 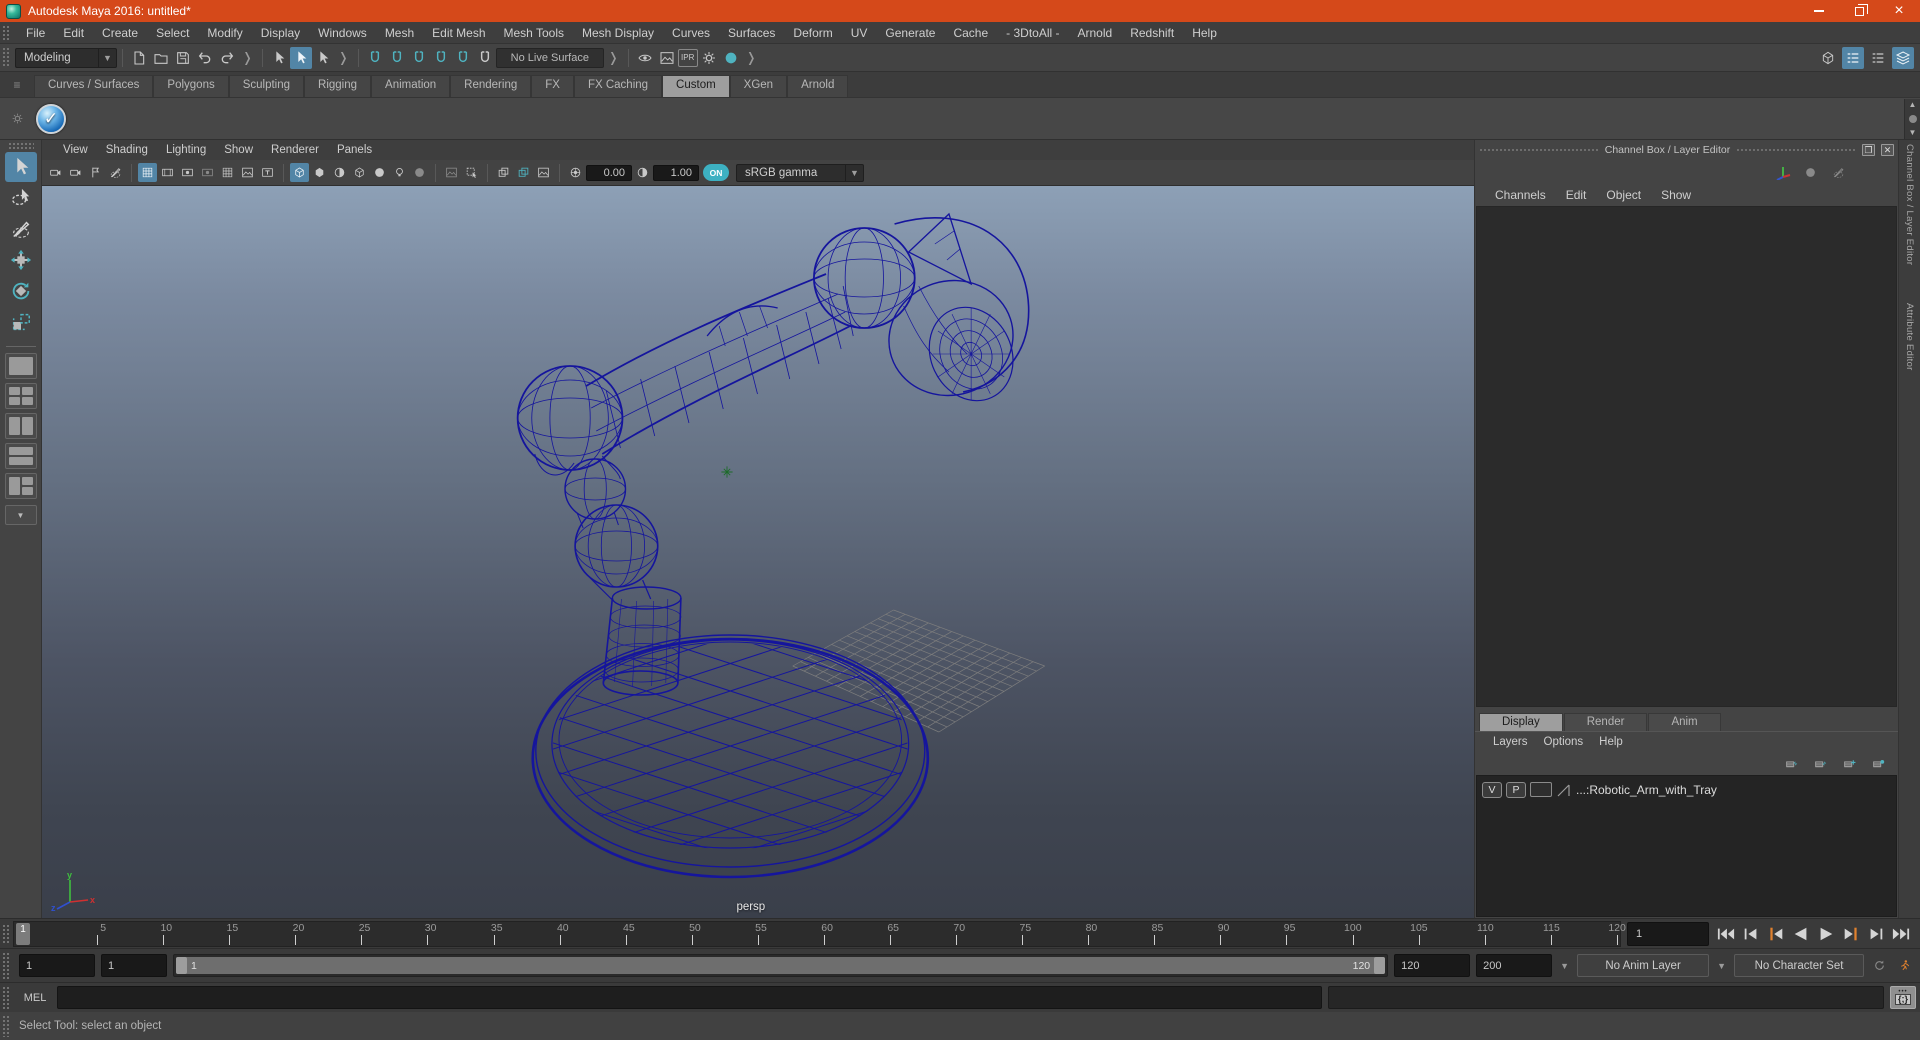 What do you see at coordinates (323, 58) in the screenshot?
I see `select-component-mode-icon` at bounding box center [323, 58].